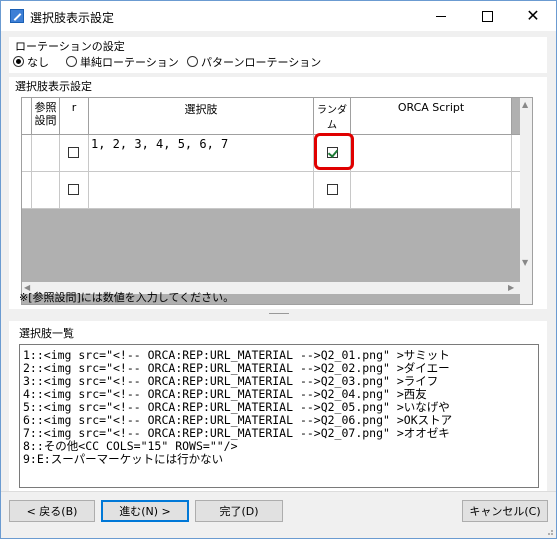 The height and width of the screenshot is (539, 557). I want to click on radio-simple-rotation, so click(71, 61).